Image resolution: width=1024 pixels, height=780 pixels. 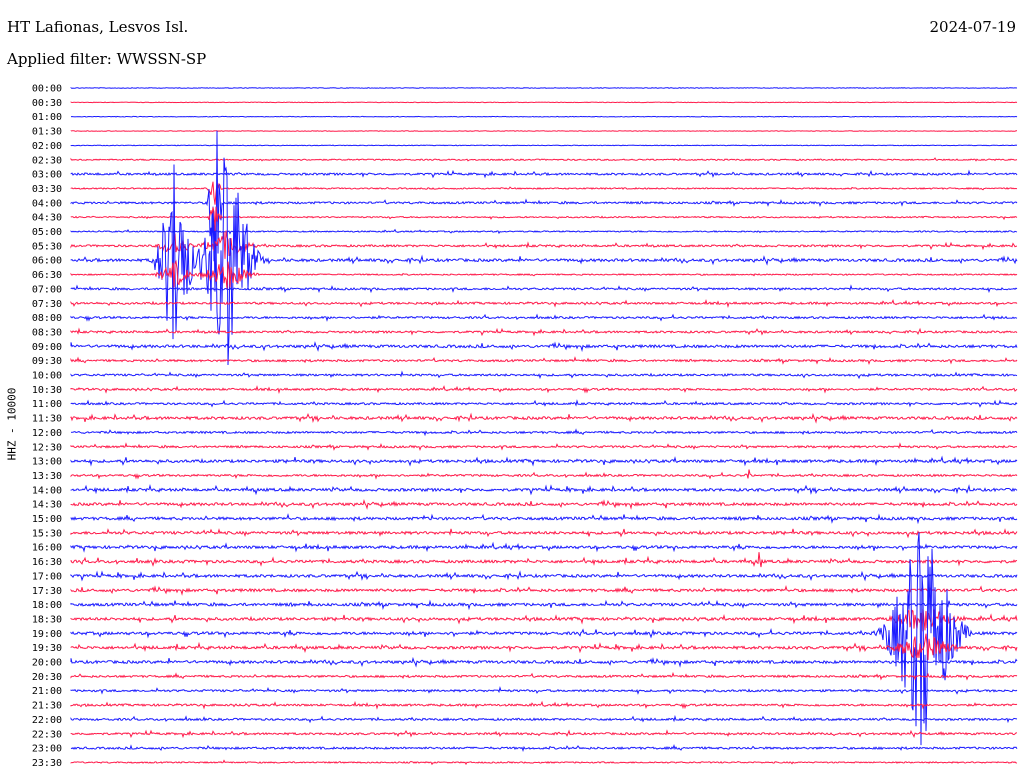 What do you see at coordinates (47, 404) in the screenshot?
I see `row-time-label: 11:00` at bounding box center [47, 404].